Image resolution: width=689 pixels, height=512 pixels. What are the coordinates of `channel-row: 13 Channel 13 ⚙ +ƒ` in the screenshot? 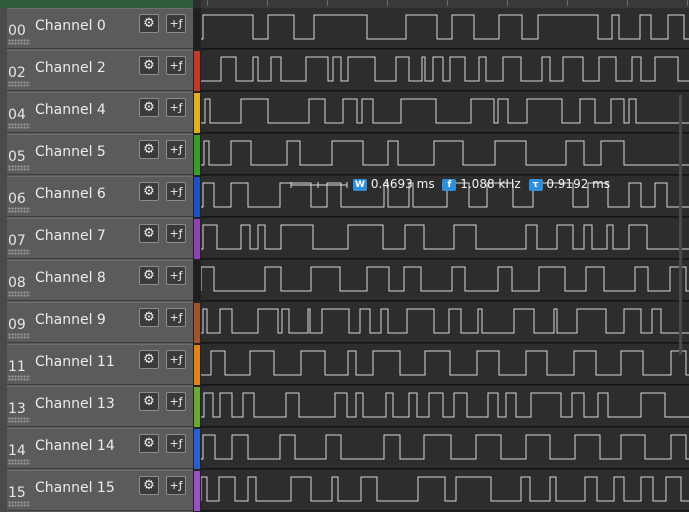 It's located at (100, 406).